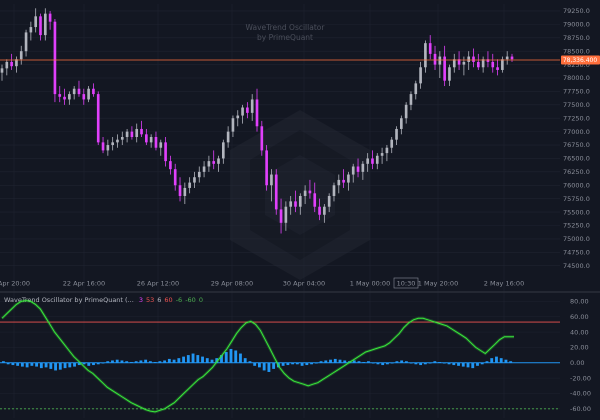  What do you see at coordinates (158, 284) in the screenshot?
I see `time-tick-2: 26 Apr 12:00` at bounding box center [158, 284].